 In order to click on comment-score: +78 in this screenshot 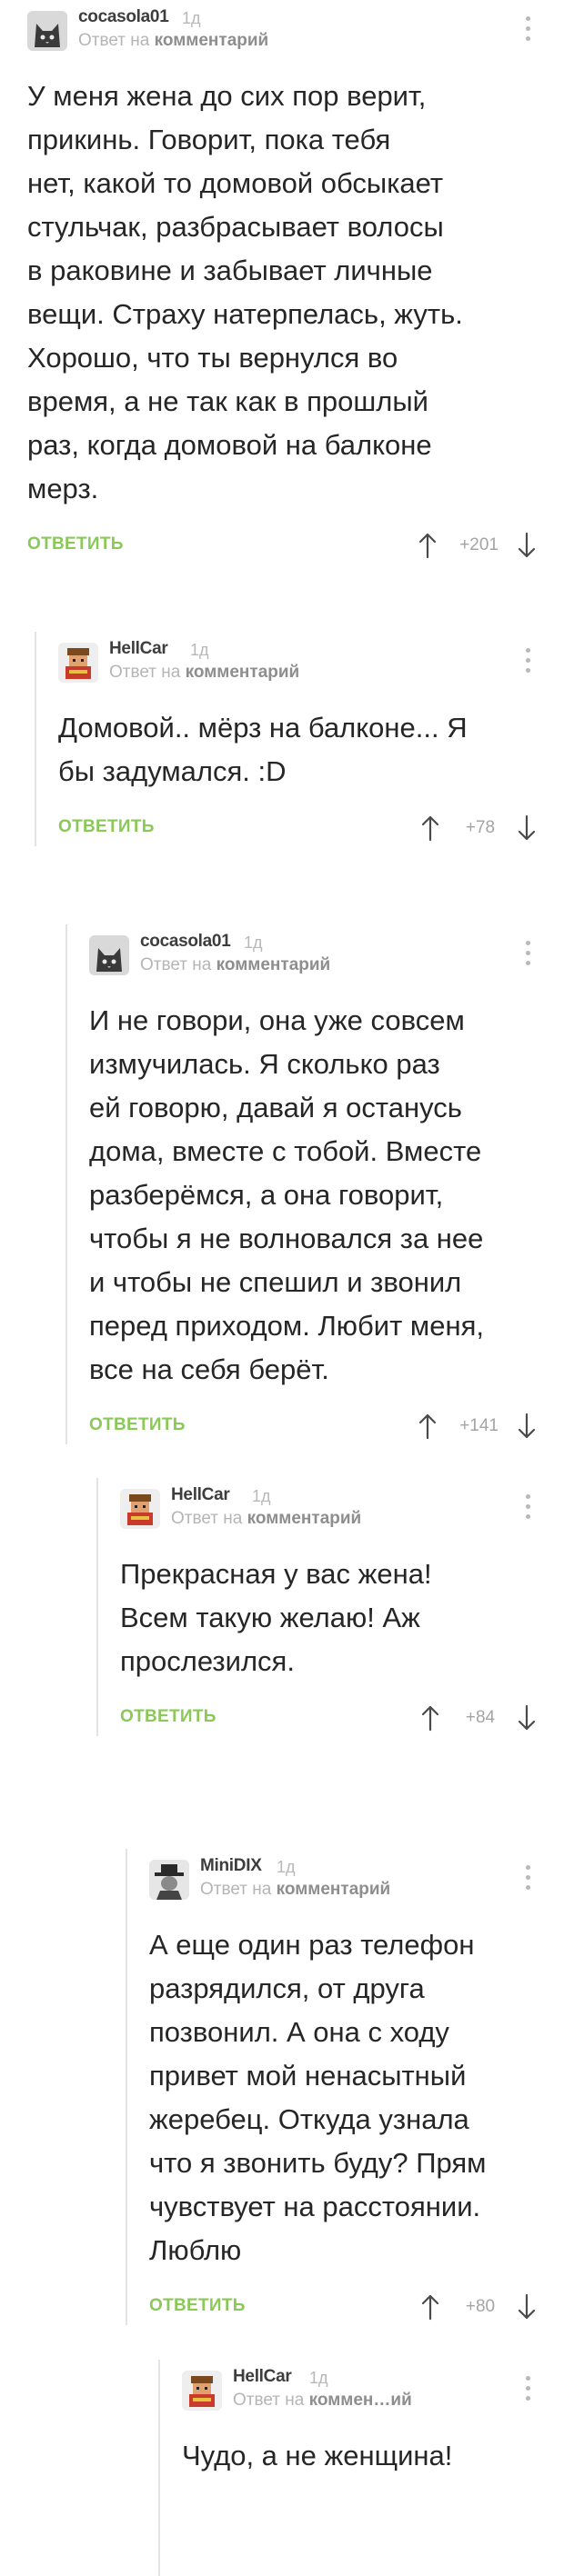, I will do `click(480, 827)`.